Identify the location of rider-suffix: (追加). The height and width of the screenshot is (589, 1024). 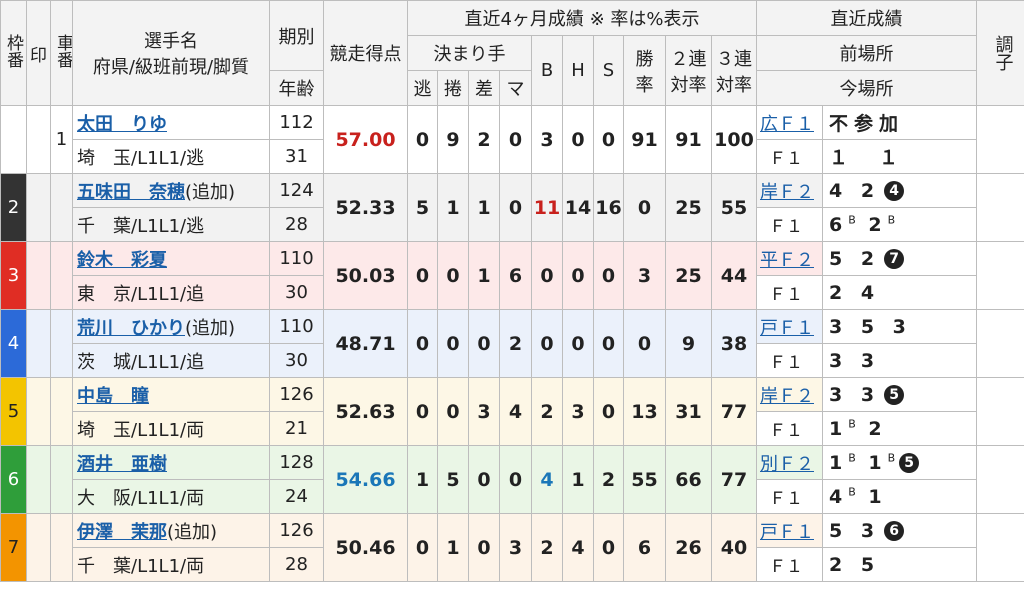
(210, 328).